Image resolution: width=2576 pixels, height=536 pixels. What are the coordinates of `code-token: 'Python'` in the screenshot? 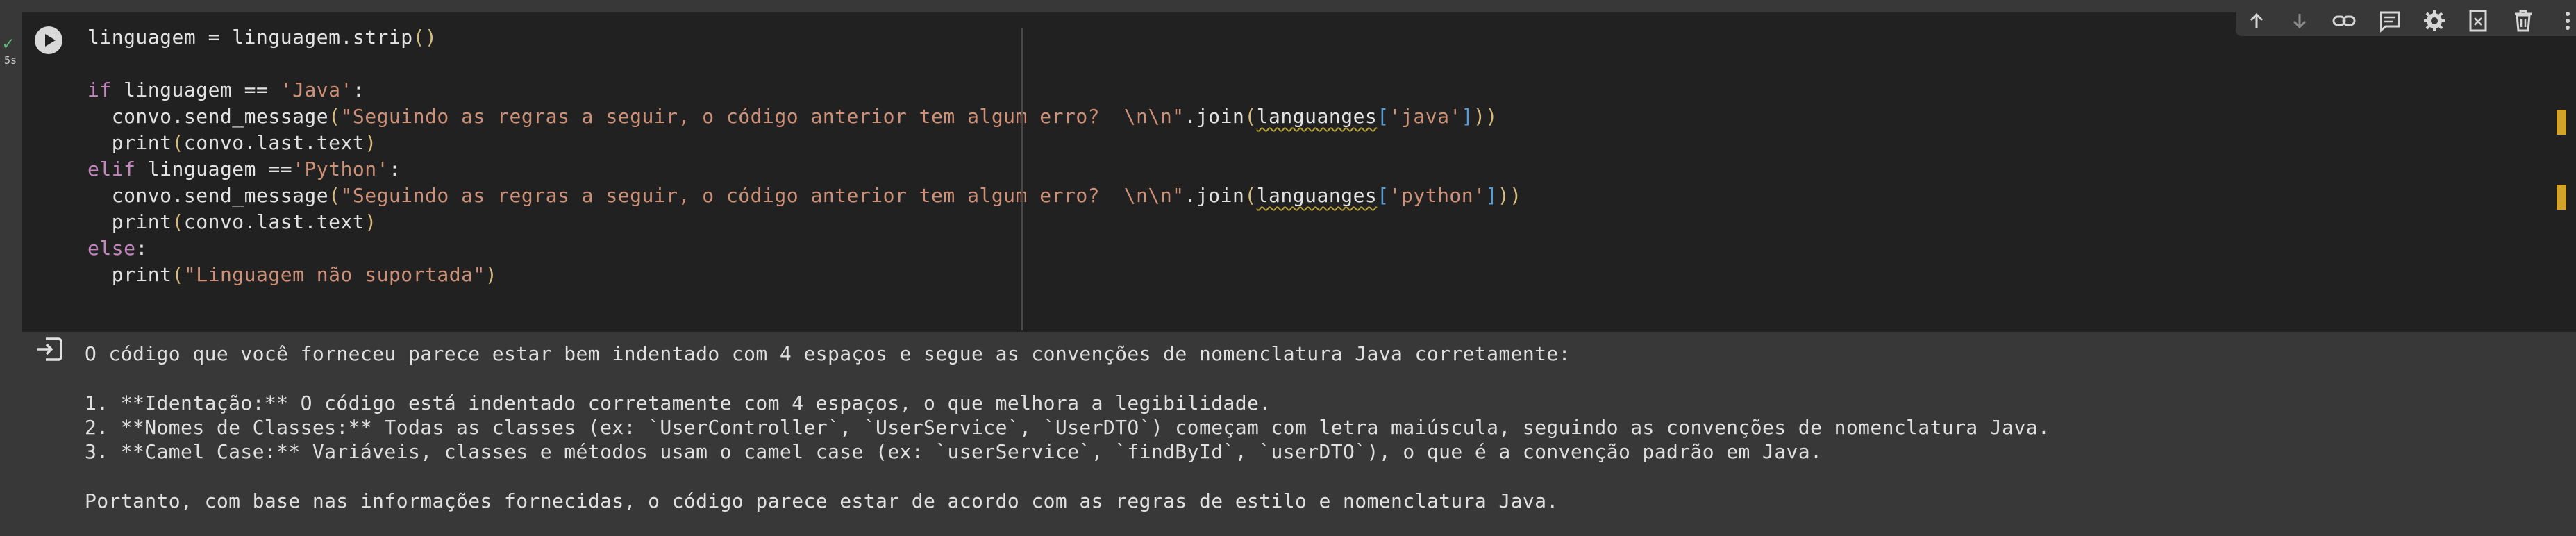 It's located at (340, 169).